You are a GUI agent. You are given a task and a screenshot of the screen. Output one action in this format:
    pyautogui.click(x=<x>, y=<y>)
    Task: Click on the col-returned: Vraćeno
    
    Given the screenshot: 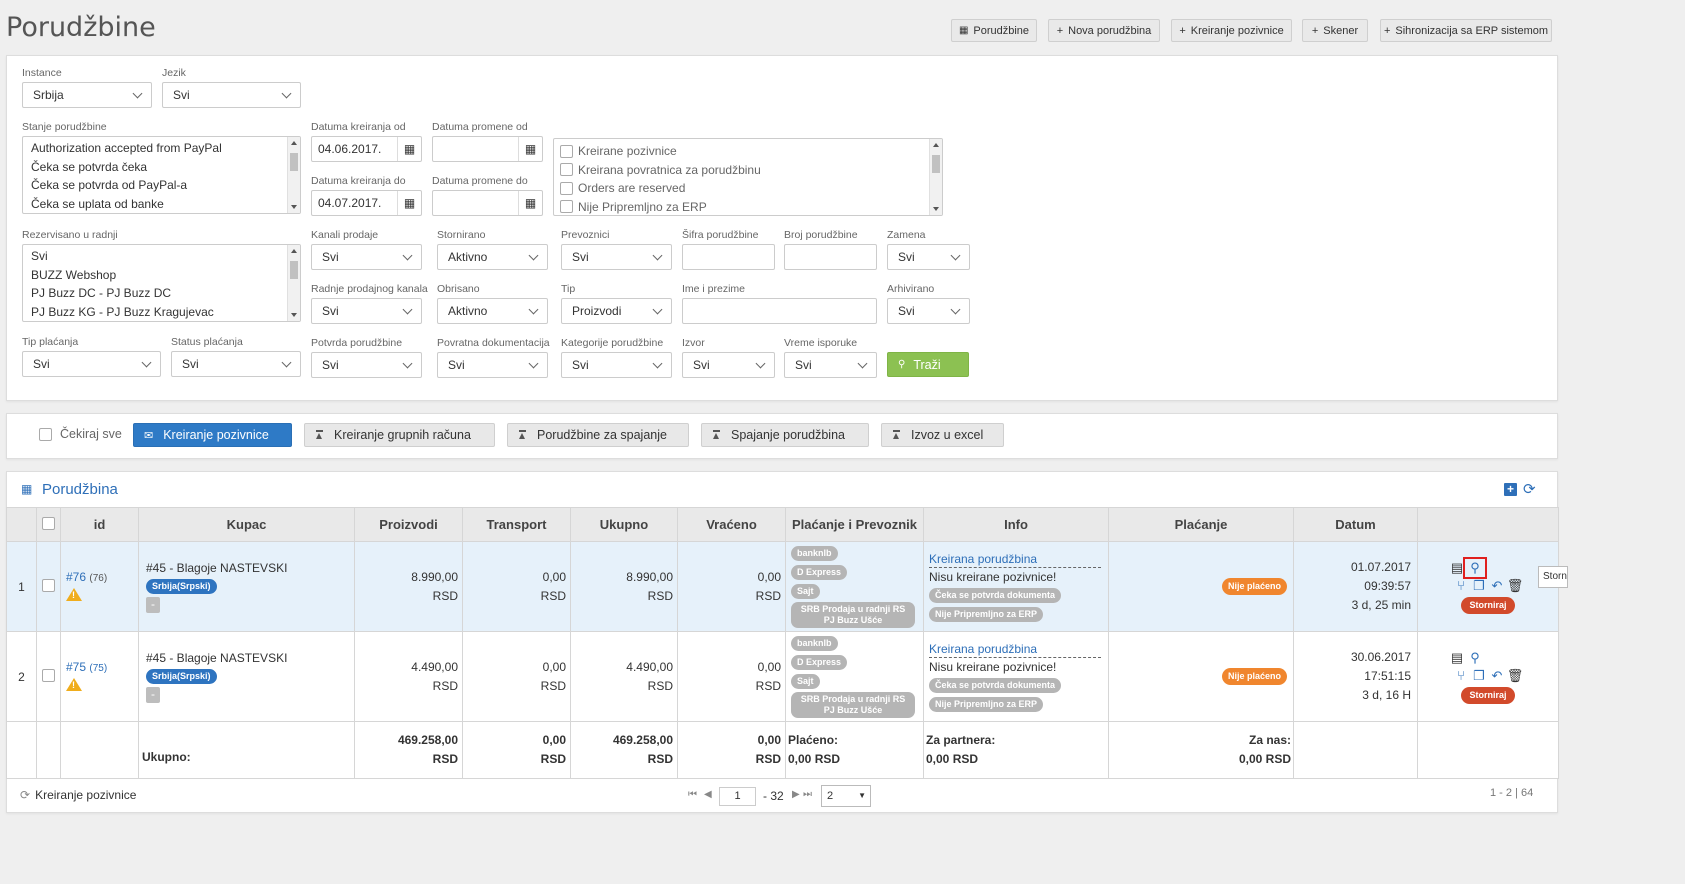 What is the action you would take?
    pyautogui.click(x=731, y=524)
    